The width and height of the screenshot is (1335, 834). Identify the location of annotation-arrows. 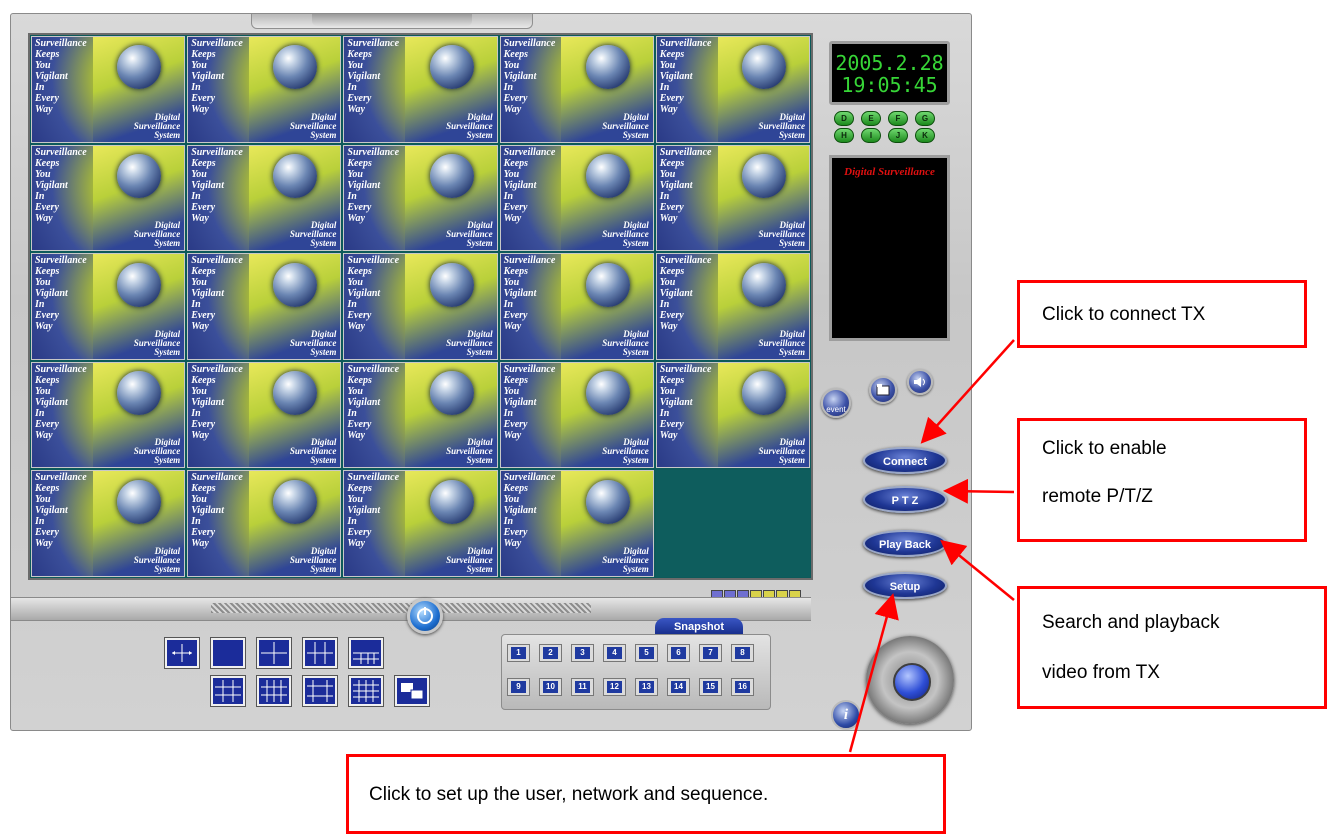
(931, 546).